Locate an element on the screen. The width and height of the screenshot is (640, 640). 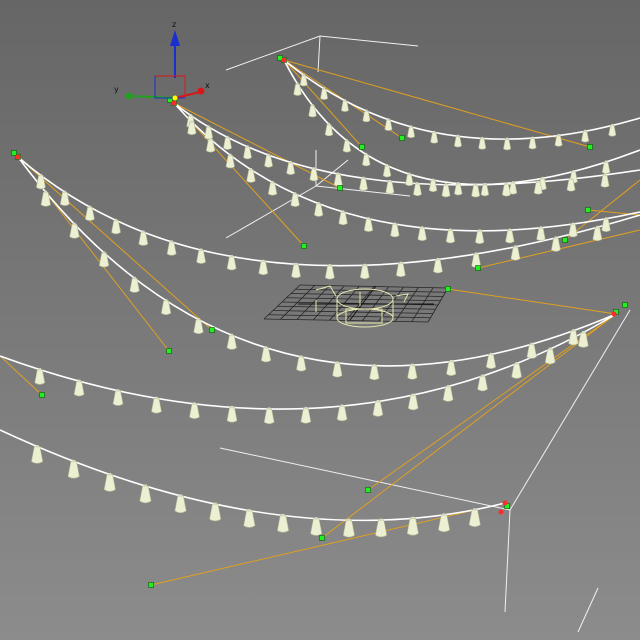
y-axis-label: y is located at coordinates (116, 89).